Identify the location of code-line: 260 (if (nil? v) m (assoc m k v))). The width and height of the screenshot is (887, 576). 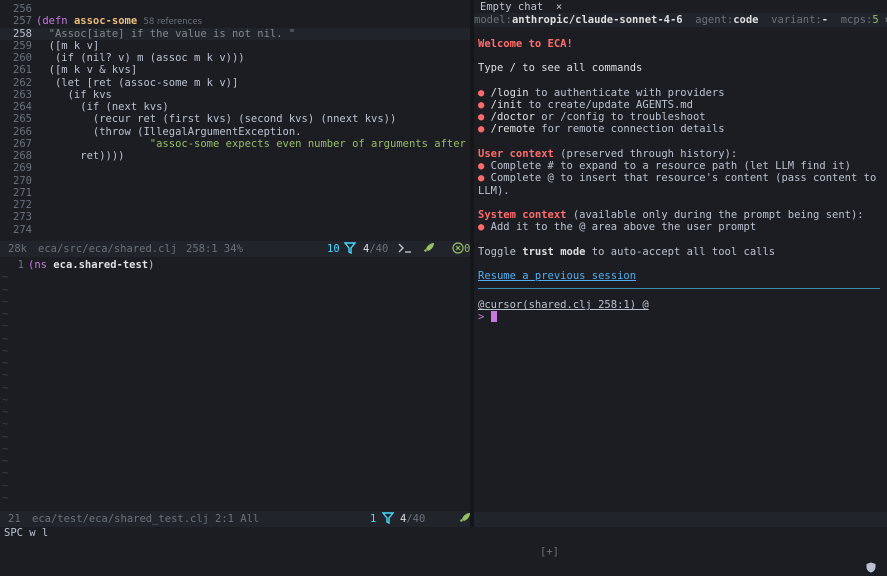
(235, 58).